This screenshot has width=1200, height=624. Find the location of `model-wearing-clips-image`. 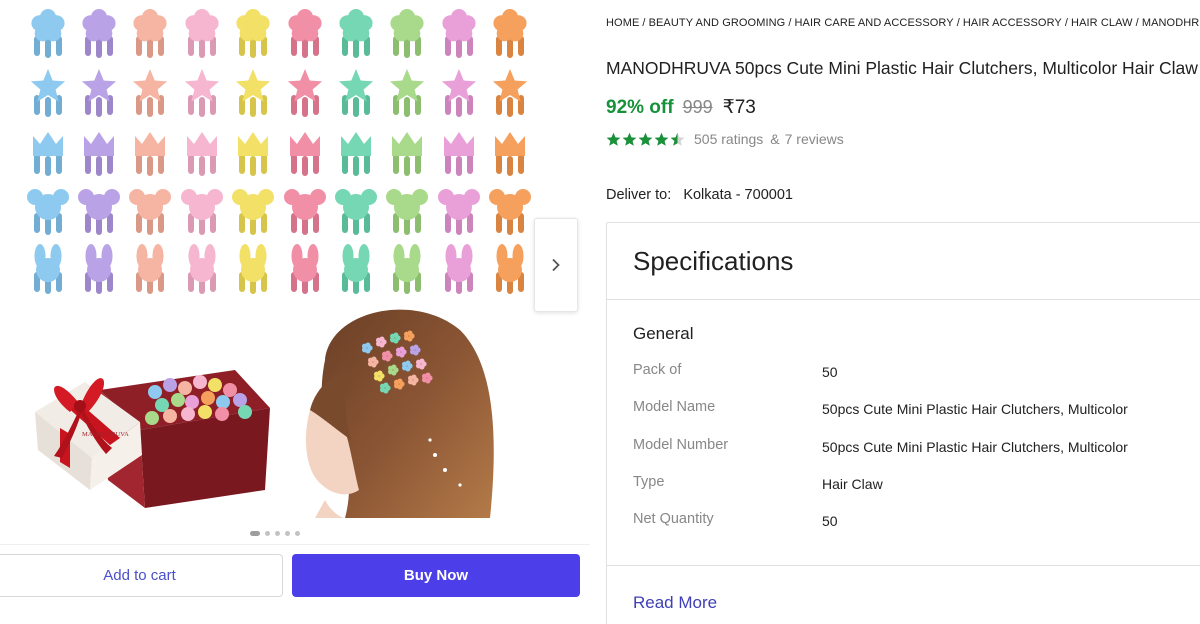

model-wearing-clips-image is located at coordinates (392, 409).